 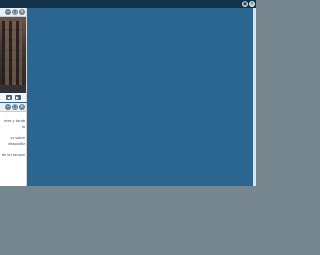 I want to click on photo-nav-bar: ◀ ▶, so click(x=13, y=97).